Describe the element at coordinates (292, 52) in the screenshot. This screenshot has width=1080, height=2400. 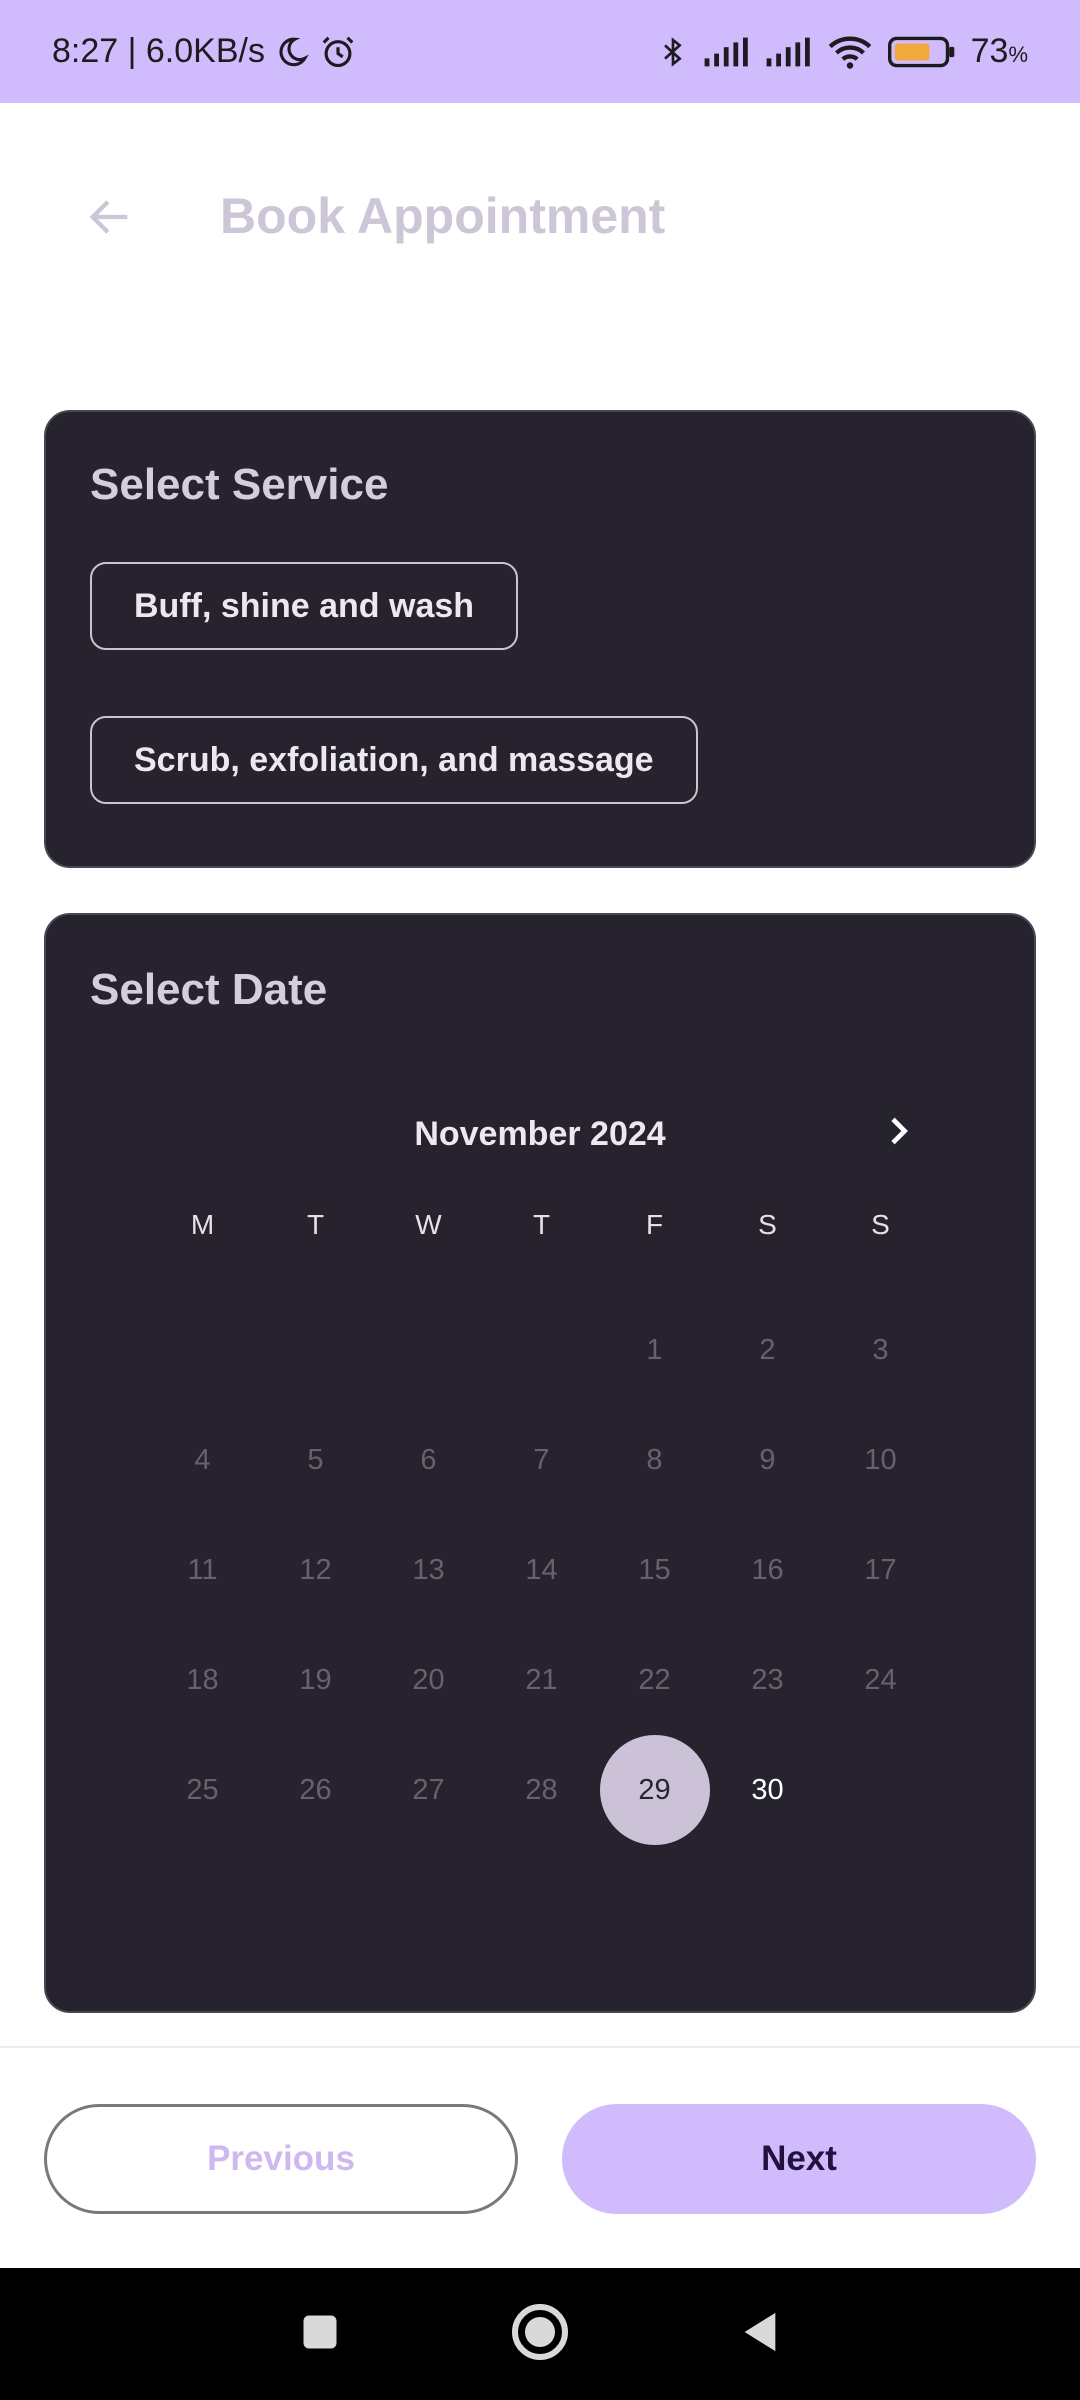
I see `moon-icon` at that location.